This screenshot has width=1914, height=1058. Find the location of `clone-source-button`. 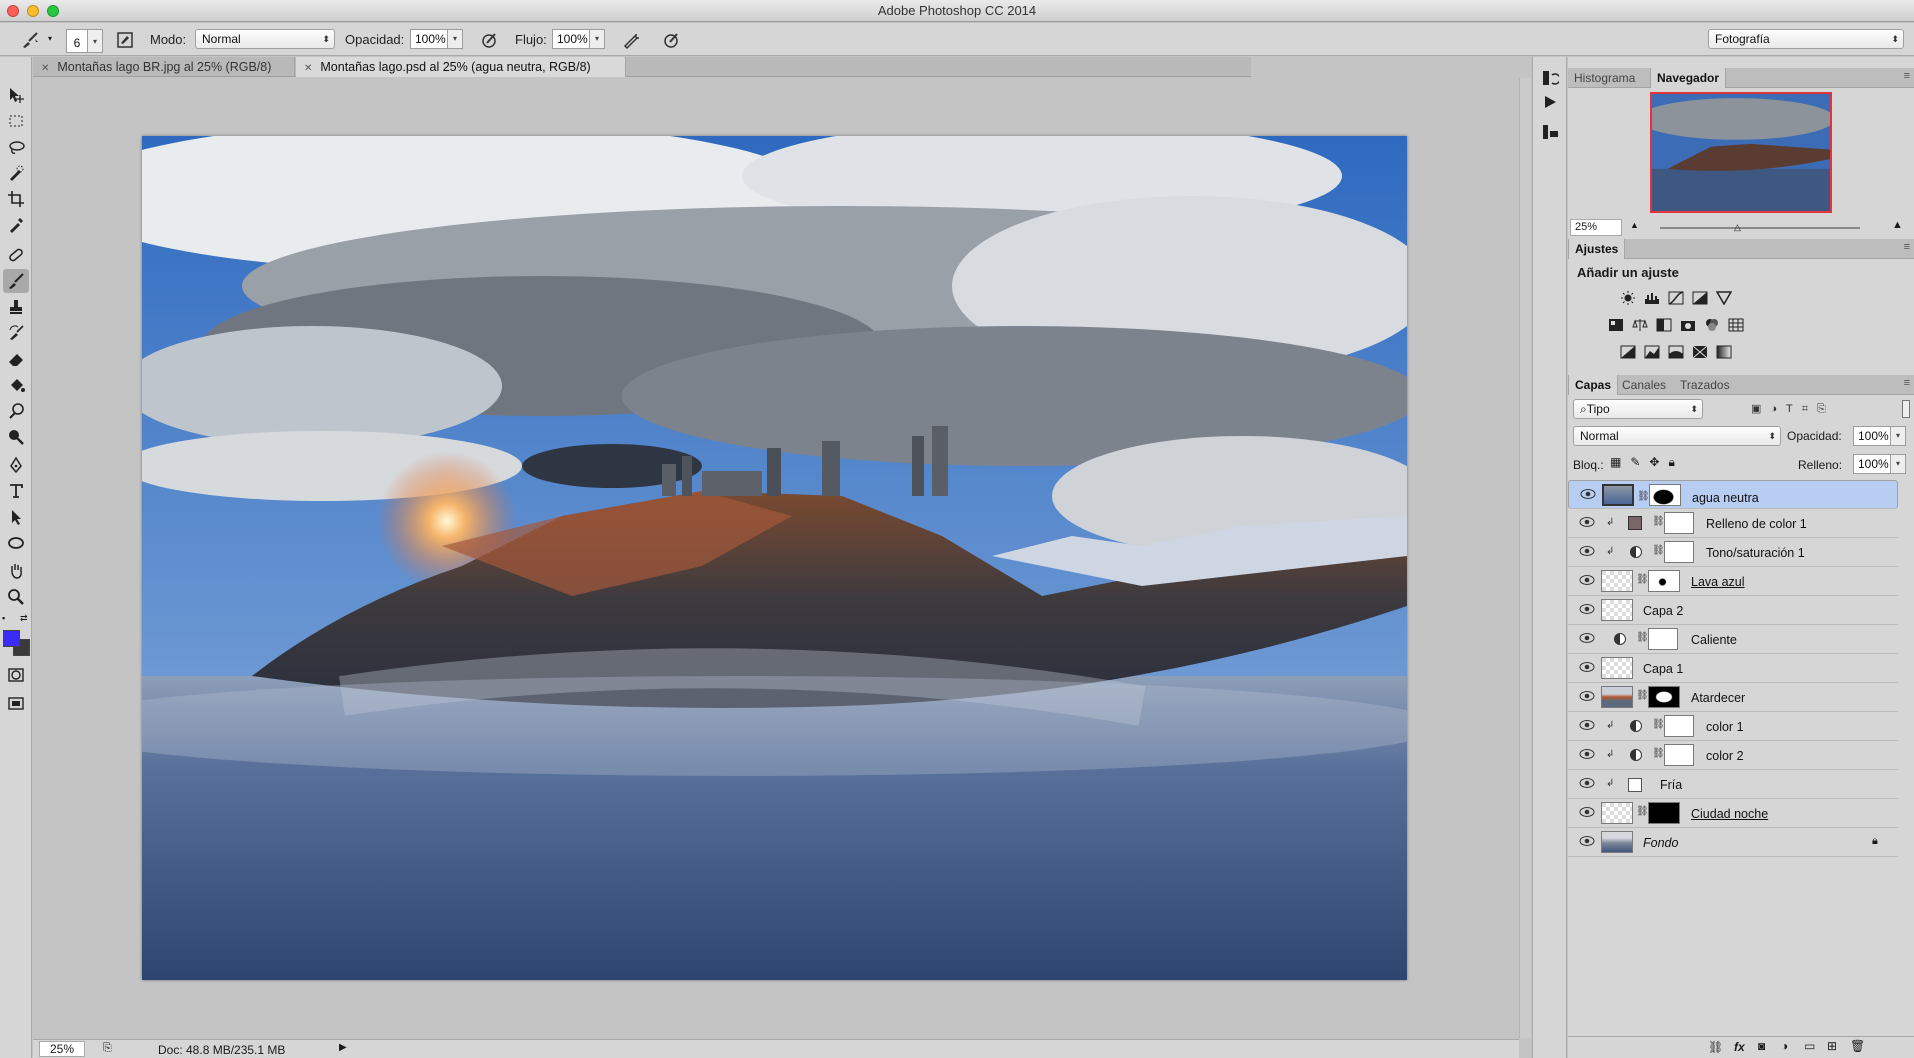

clone-source-button is located at coordinates (1550, 132).